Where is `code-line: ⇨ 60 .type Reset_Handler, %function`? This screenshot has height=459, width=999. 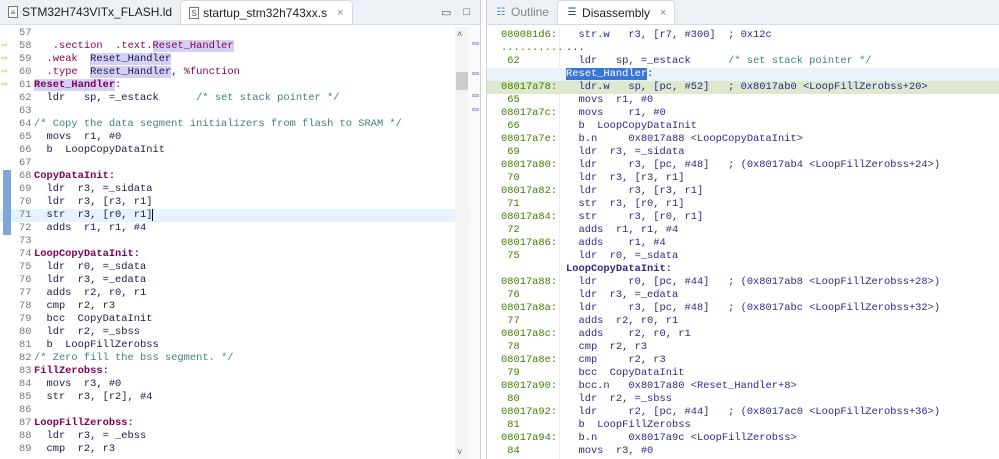
code-line: ⇨ 60 .type Reset_Handler, %function is located at coordinates (240, 72).